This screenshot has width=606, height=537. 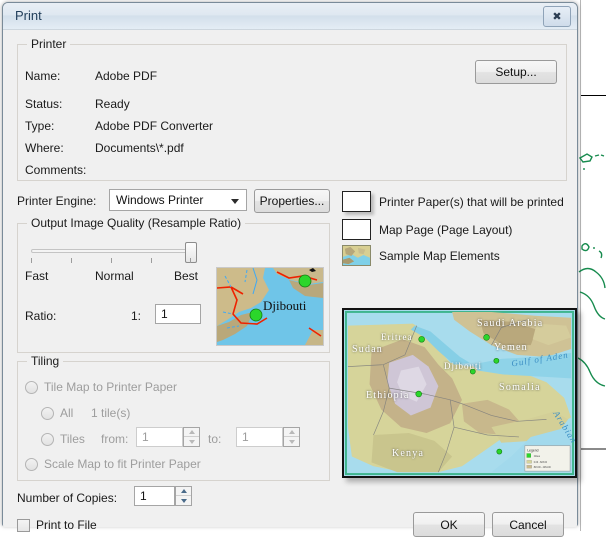 I want to click on dialog-title: Print, so click(x=28, y=15).